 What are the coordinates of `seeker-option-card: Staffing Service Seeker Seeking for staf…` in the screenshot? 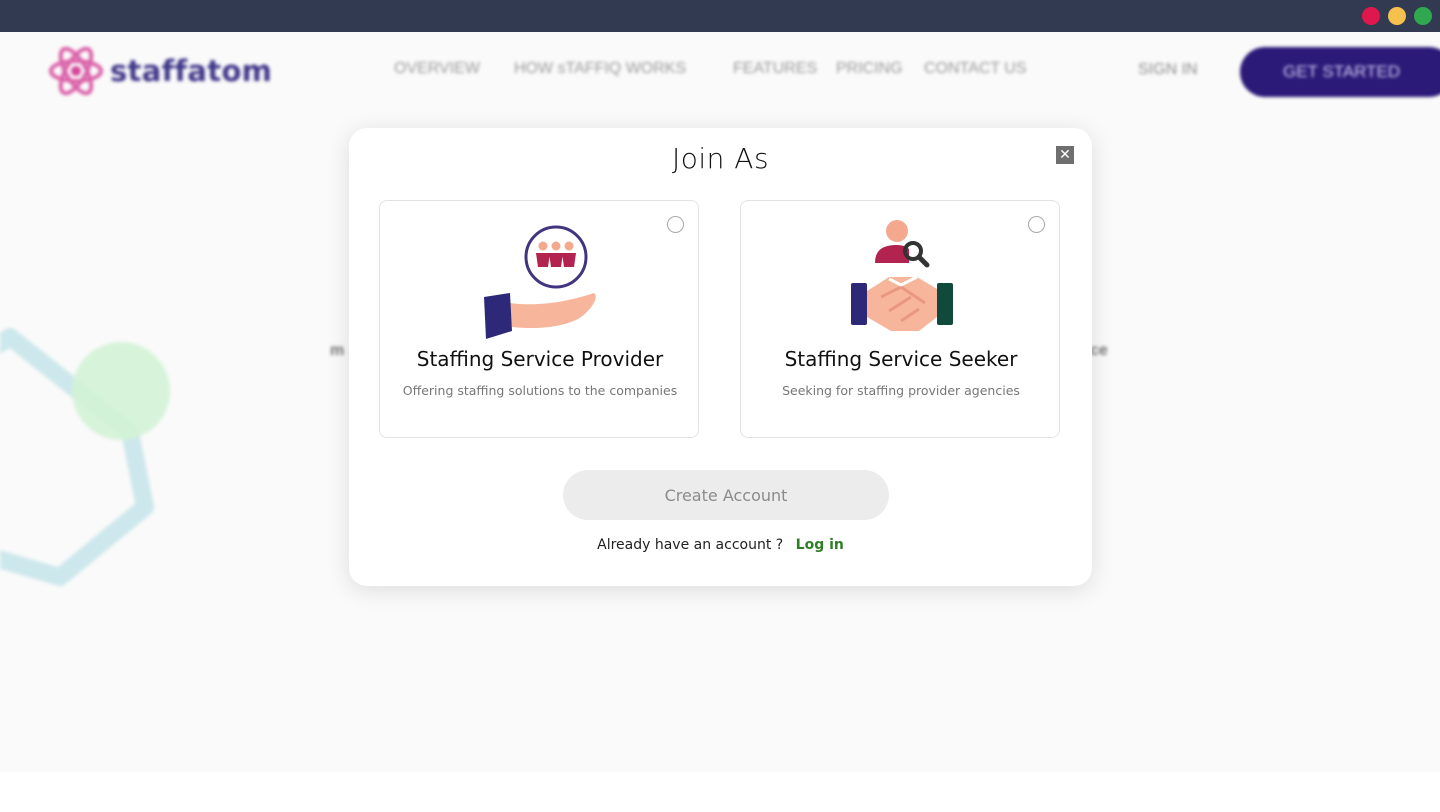 It's located at (900, 319).